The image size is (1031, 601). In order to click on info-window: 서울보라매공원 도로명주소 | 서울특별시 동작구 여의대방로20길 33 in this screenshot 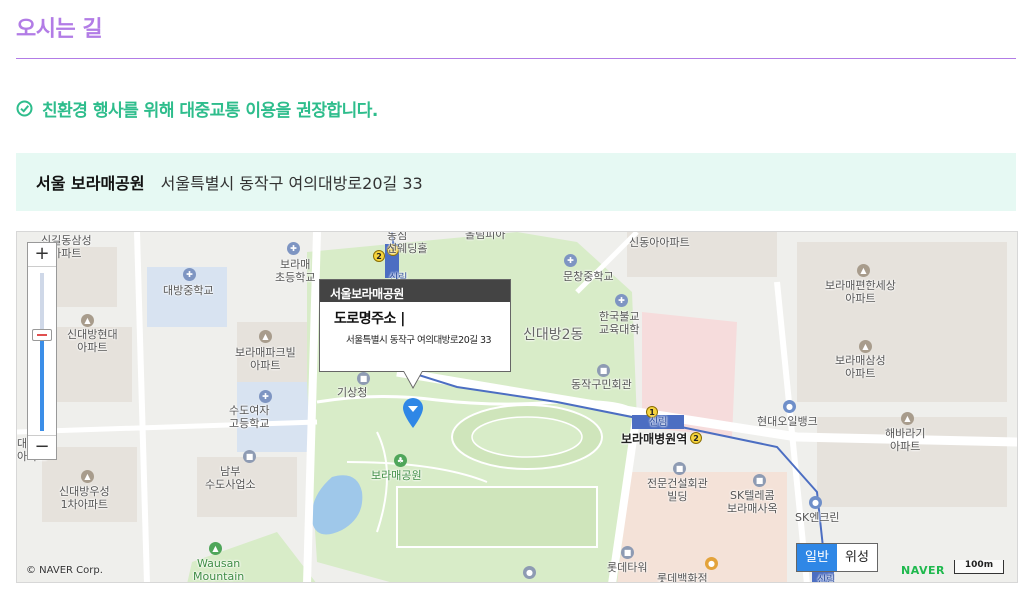, I will do `click(415, 325)`.